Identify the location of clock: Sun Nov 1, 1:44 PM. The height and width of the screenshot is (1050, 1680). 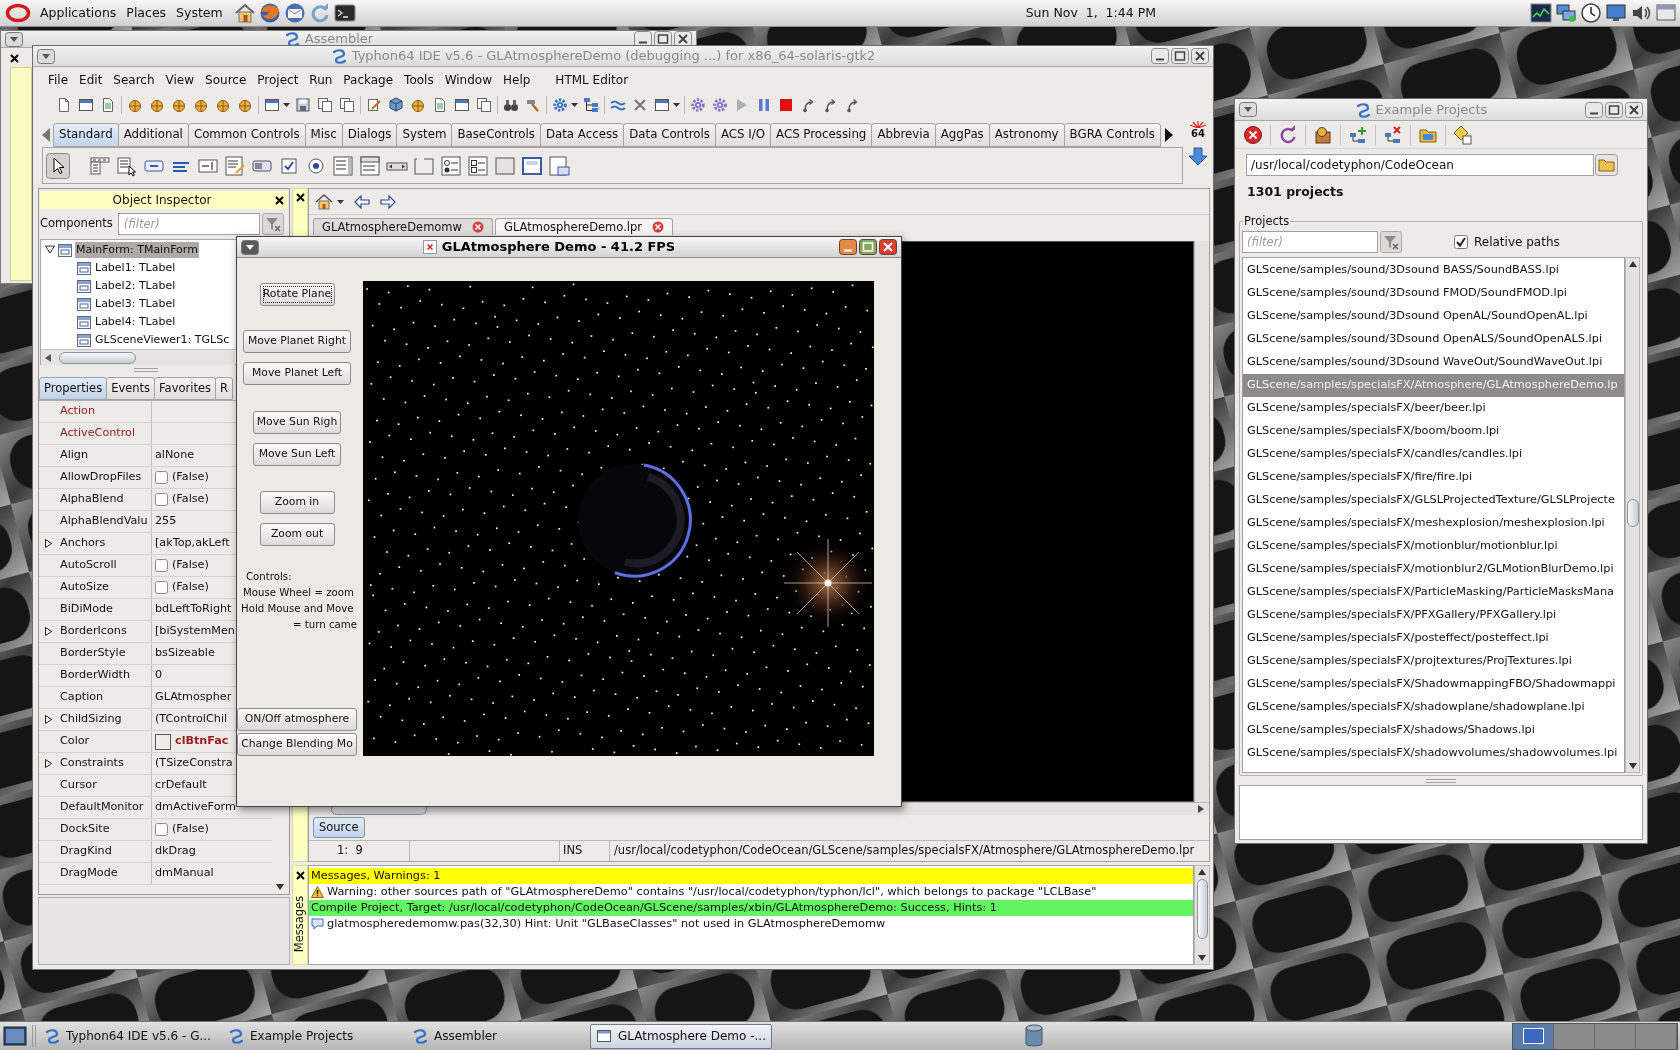
(1090, 13).